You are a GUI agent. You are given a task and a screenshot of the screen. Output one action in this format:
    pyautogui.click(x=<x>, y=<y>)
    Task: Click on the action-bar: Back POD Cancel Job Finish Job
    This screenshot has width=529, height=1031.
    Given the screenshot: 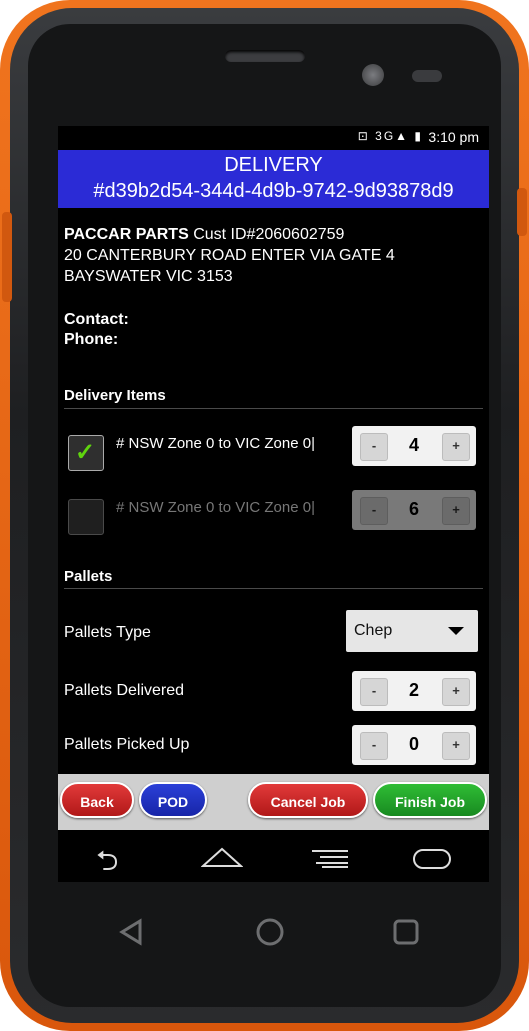 What is the action you would take?
    pyautogui.click(x=273, y=802)
    